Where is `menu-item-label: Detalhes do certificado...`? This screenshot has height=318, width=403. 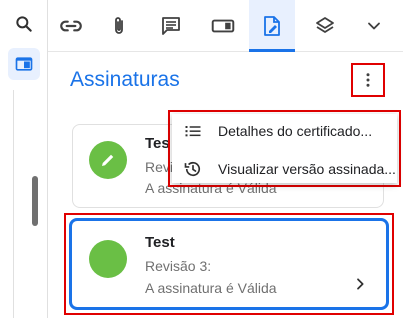
menu-item-label: Detalhes do certificado... is located at coordinates (295, 131).